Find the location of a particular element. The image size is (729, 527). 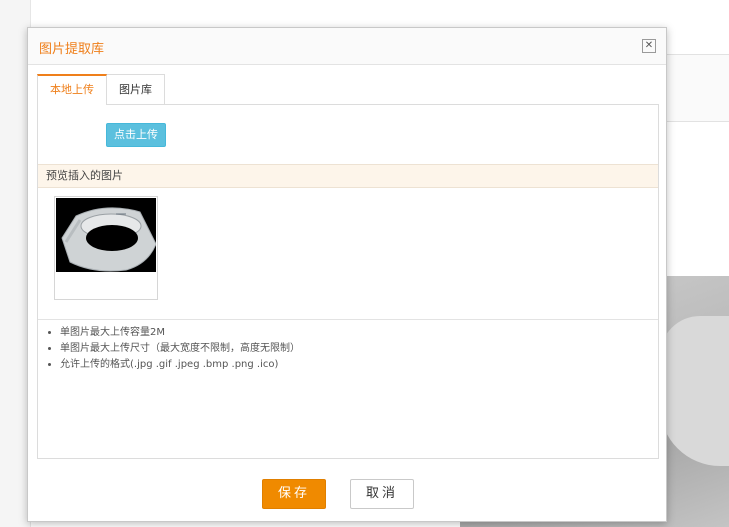

image-thumbnail is located at coordinates (106, 248).